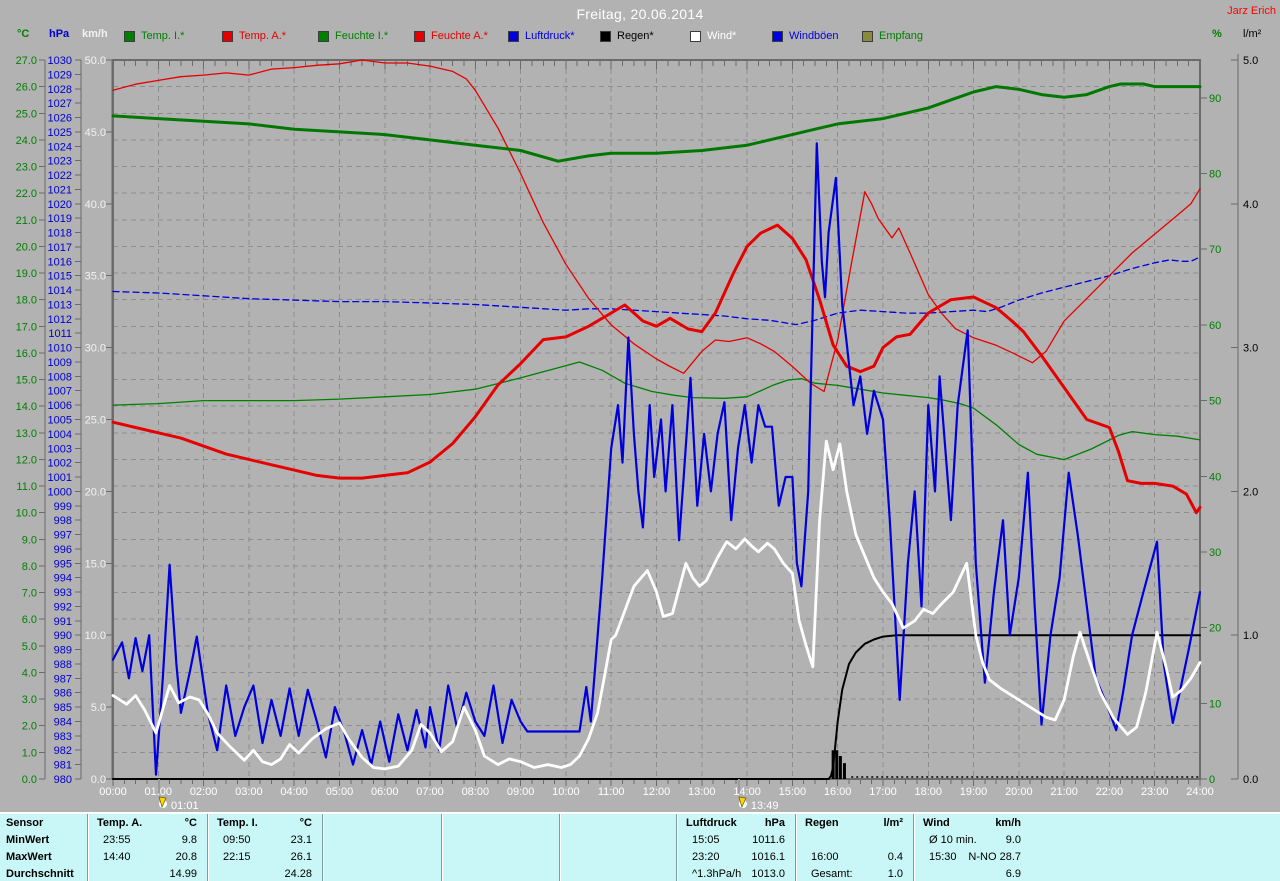 The height and width of the screenshot is (881, 1280). Describe the element at coordinates (95, 205) in the screenshot. I see `svg-text: 40.0` at that location.